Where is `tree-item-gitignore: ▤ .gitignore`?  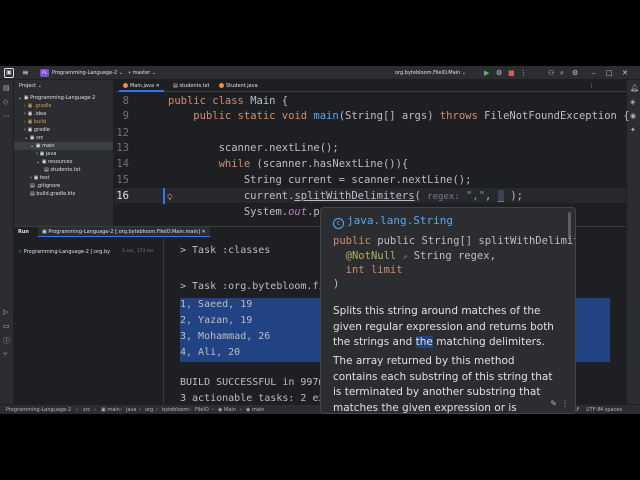
tree-item-gitignore: ▤ .gitignore is located at coordinates (45, 186).